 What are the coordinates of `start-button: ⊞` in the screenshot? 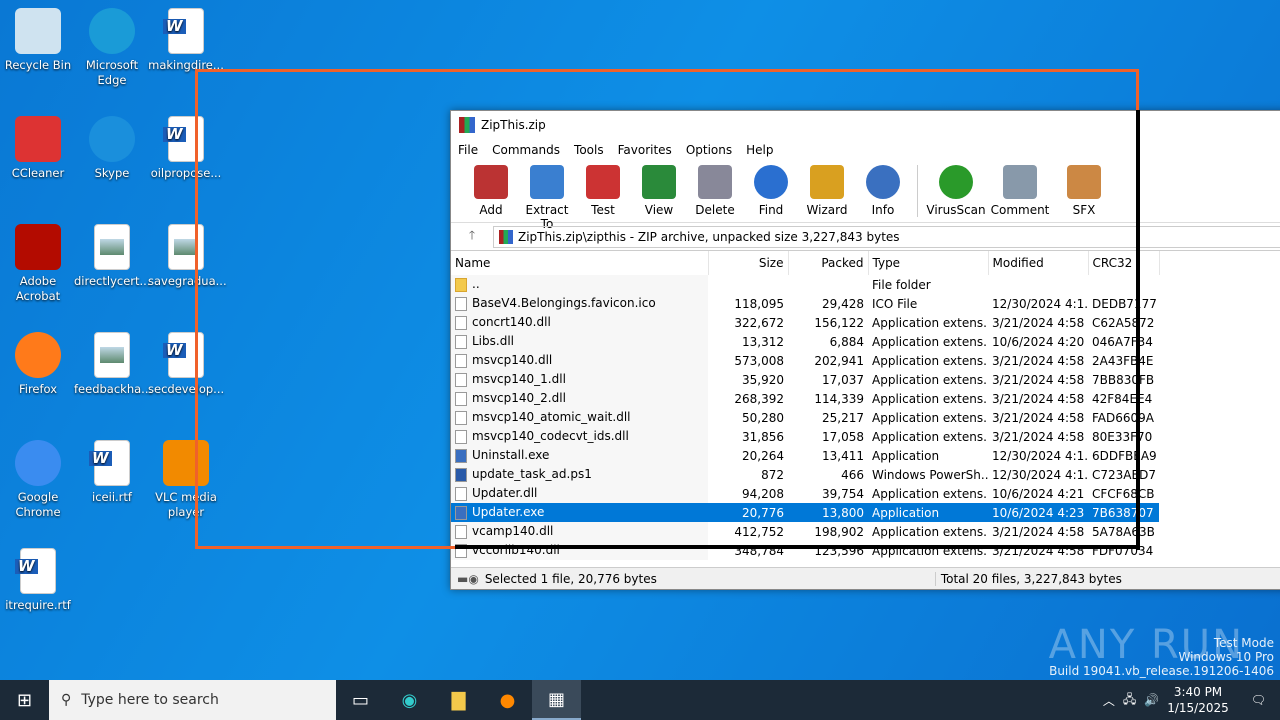 It's located at (24, 700).